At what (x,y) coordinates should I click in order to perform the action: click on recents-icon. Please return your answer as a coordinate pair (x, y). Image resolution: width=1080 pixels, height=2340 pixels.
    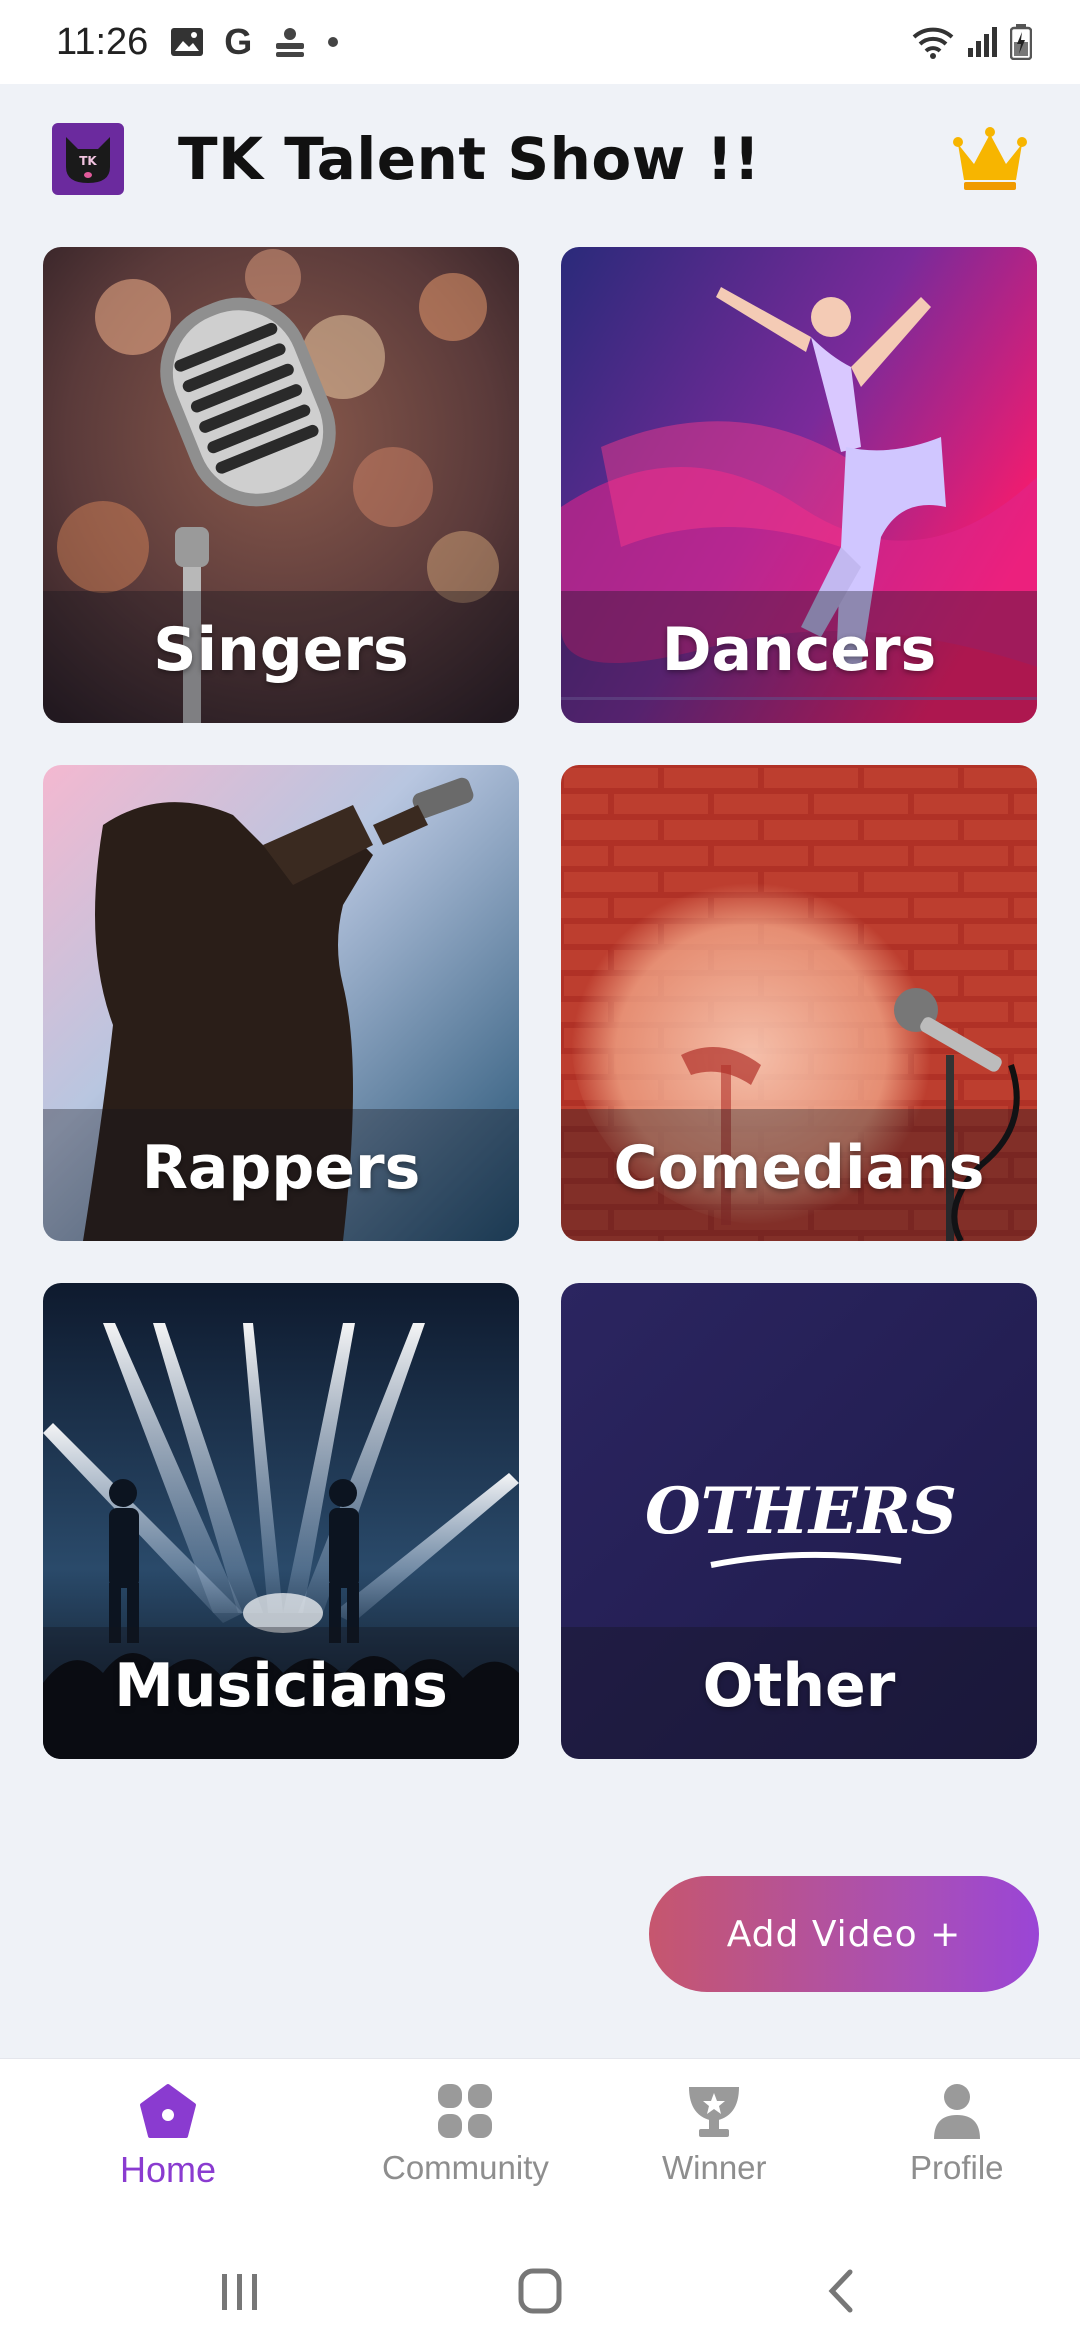
    Looking at the image, I should click on (240, 2292).